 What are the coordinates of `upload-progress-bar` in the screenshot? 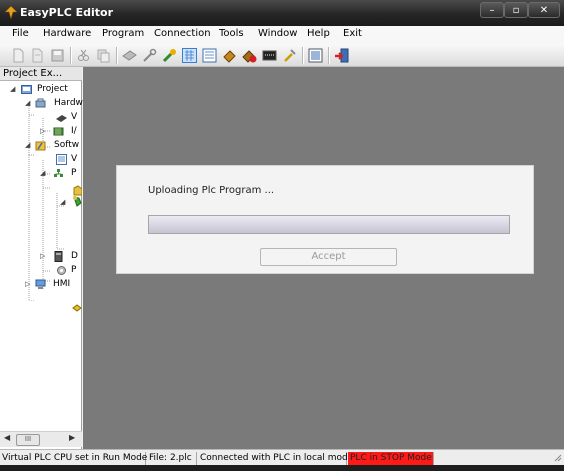 It's located at (329, 224).